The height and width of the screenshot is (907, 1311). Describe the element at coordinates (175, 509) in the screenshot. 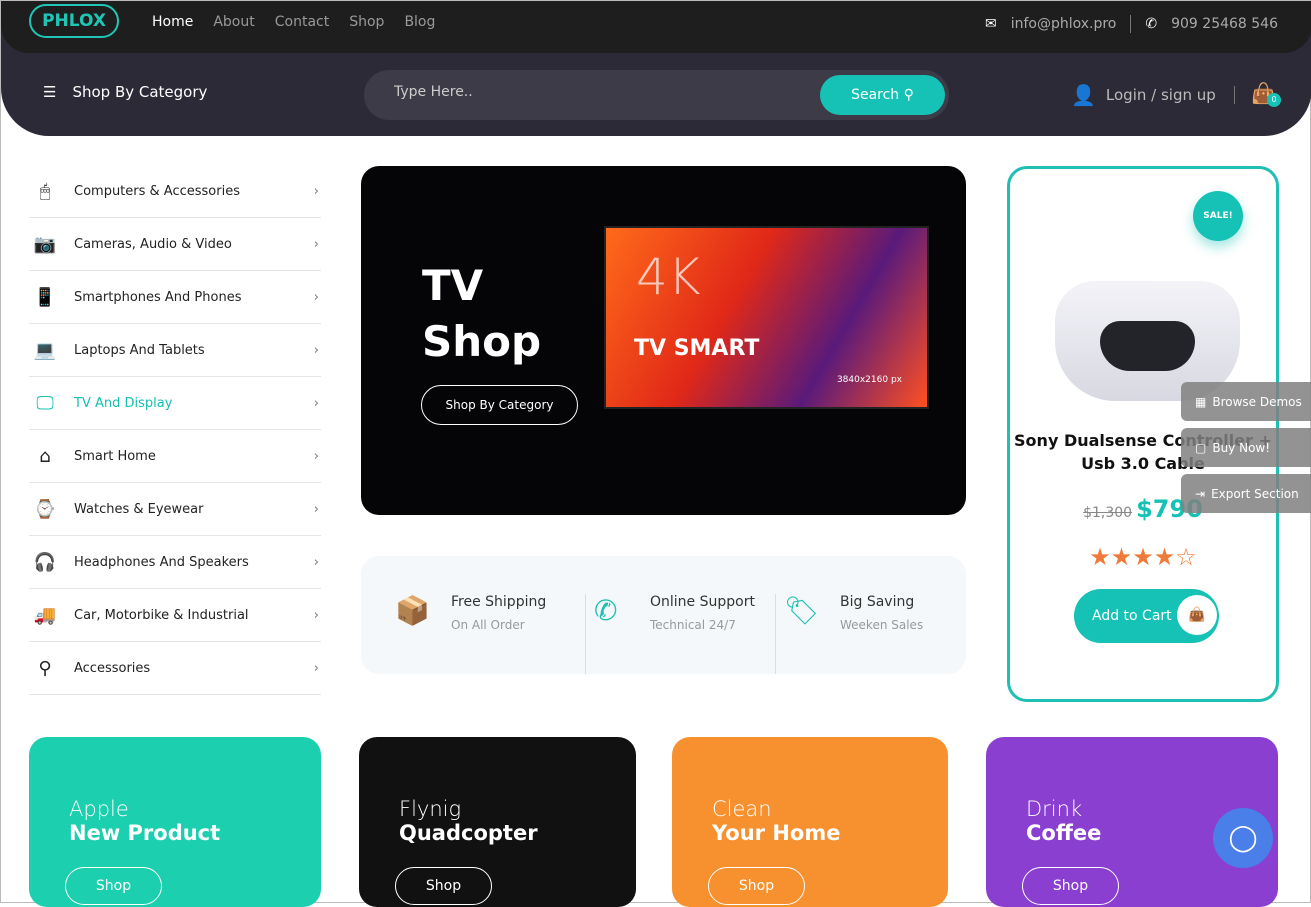

I see `sidebar-item: ⌚ Watches & Eyewear ›` at that location.